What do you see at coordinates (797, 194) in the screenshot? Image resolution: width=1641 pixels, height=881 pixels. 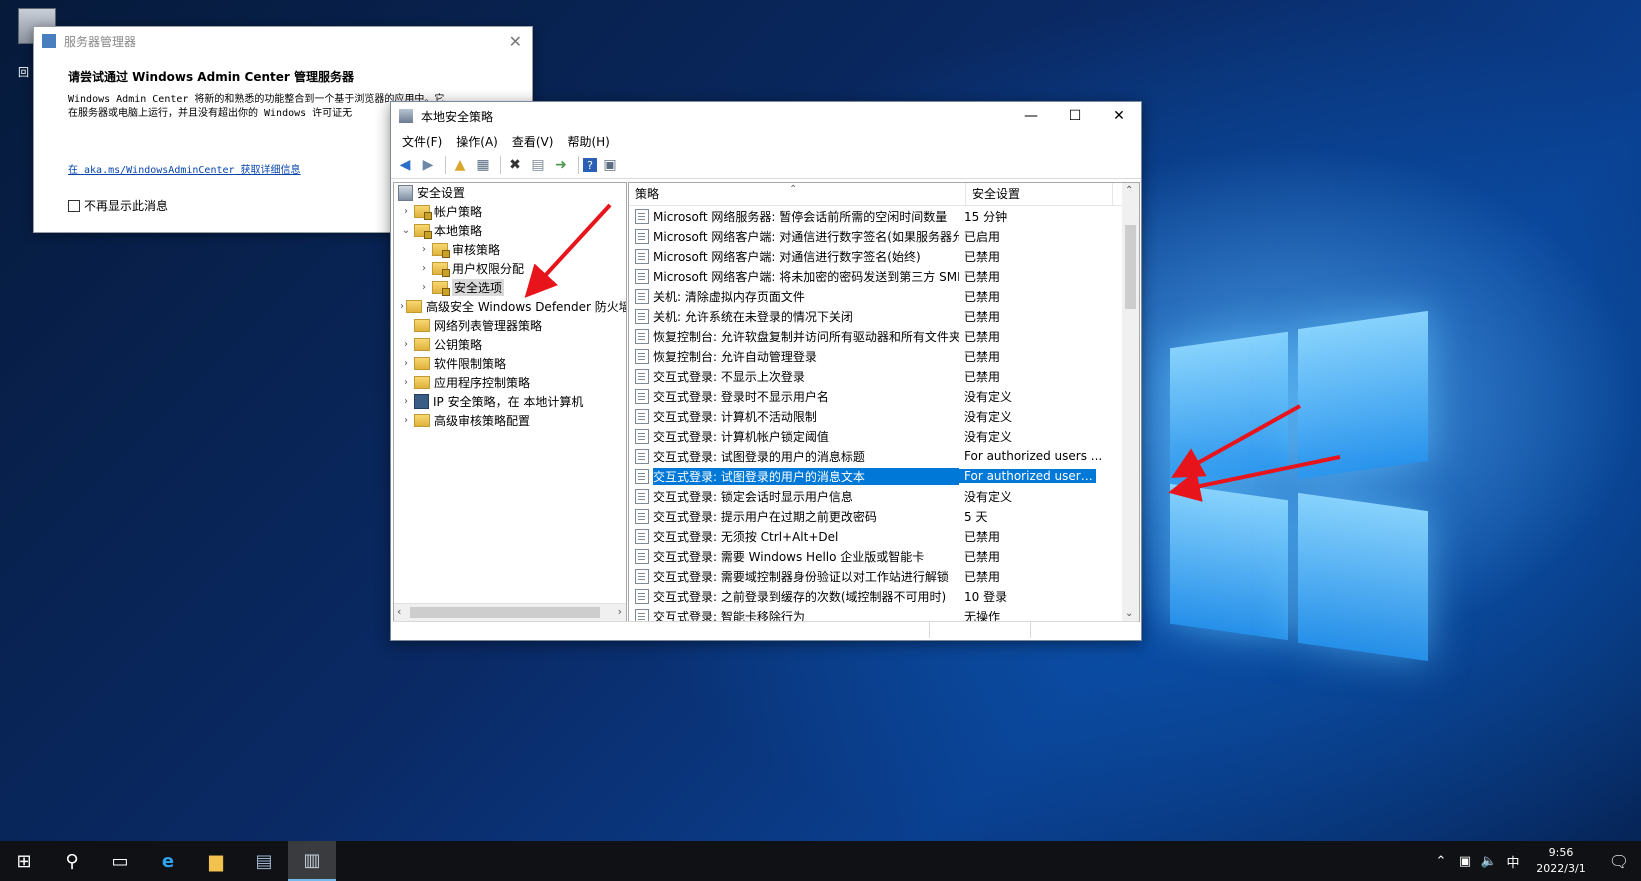 I see `column-header-policy: ⌃ 策略` at bounding box center [797, 194].